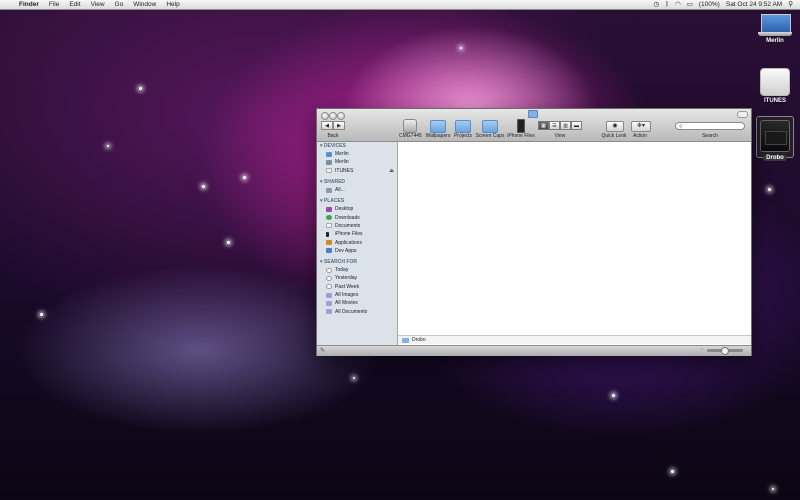 The image size is (800, 500). I want to click on clock: Sat Oct 24 9:52 AM, so click(754, 4).